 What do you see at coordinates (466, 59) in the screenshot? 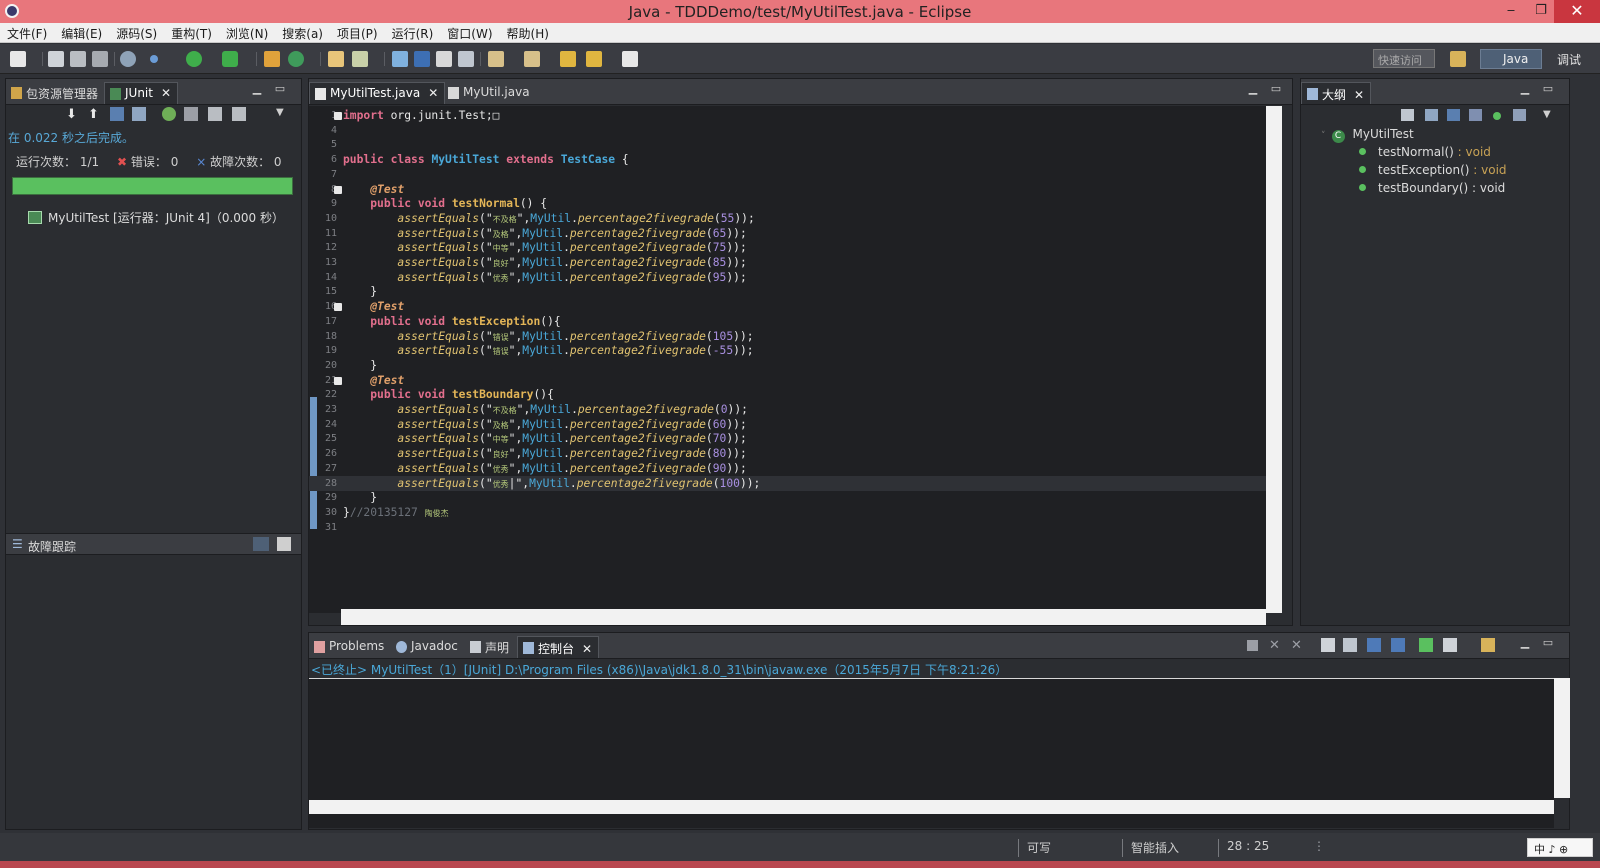
I see `show-whitespace-icon` at bounding box center [466, 59].